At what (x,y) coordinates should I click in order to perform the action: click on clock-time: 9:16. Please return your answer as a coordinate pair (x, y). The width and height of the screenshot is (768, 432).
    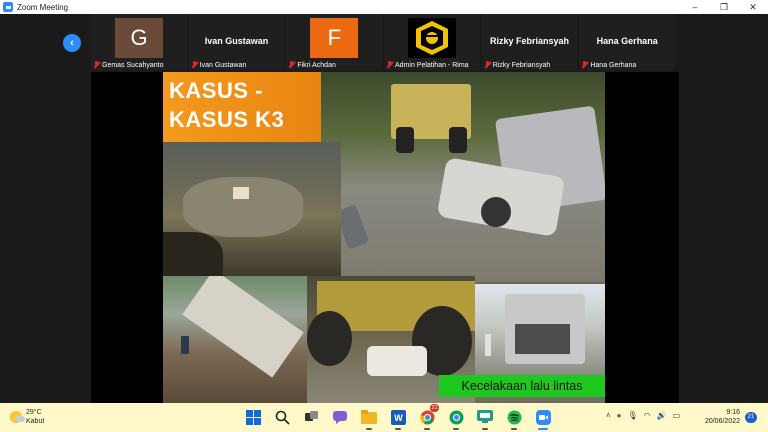
    Looking at the image, I should click on (733, 412).